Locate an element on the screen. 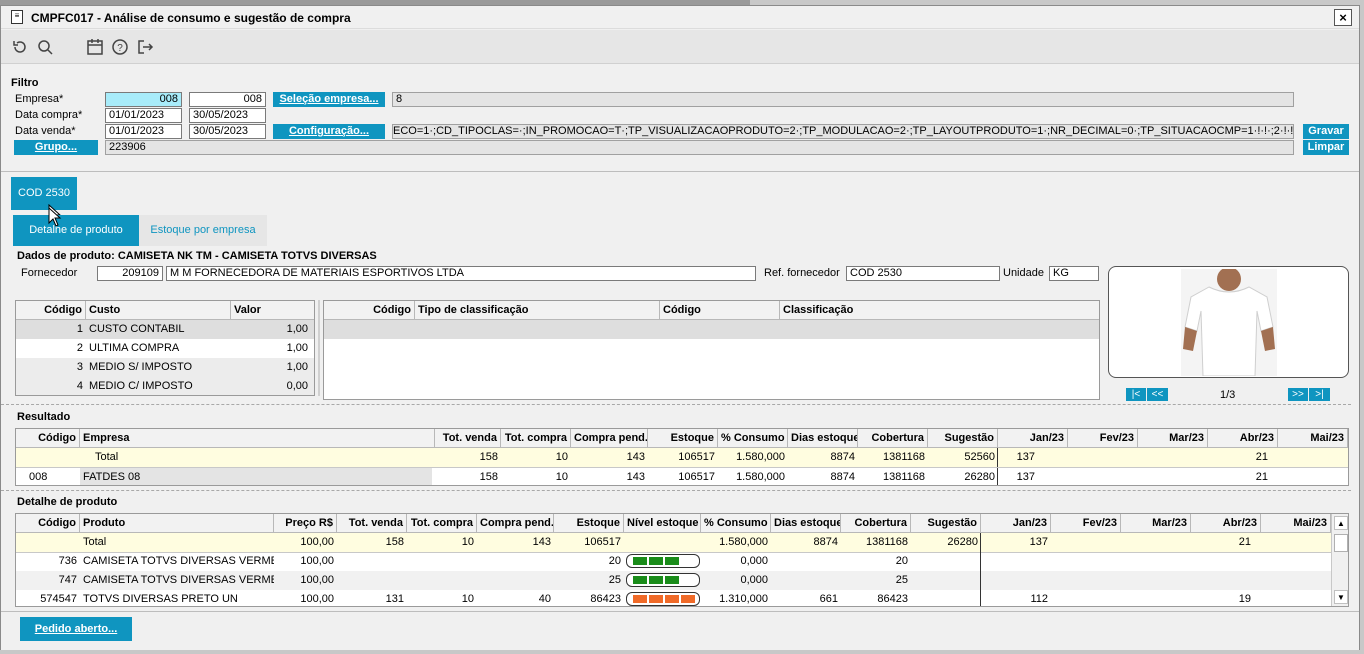 The image size is (1364, 654). fornecedor-code-field: 209109 is located at coordinates (130, 273).